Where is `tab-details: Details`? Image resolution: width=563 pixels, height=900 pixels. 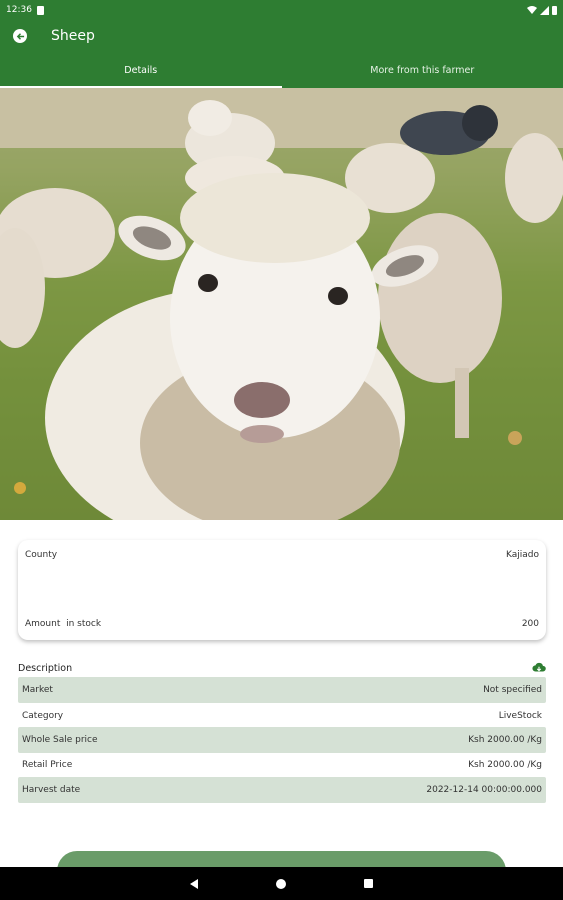
tab-details: Details is located at coordinates (141, 70).